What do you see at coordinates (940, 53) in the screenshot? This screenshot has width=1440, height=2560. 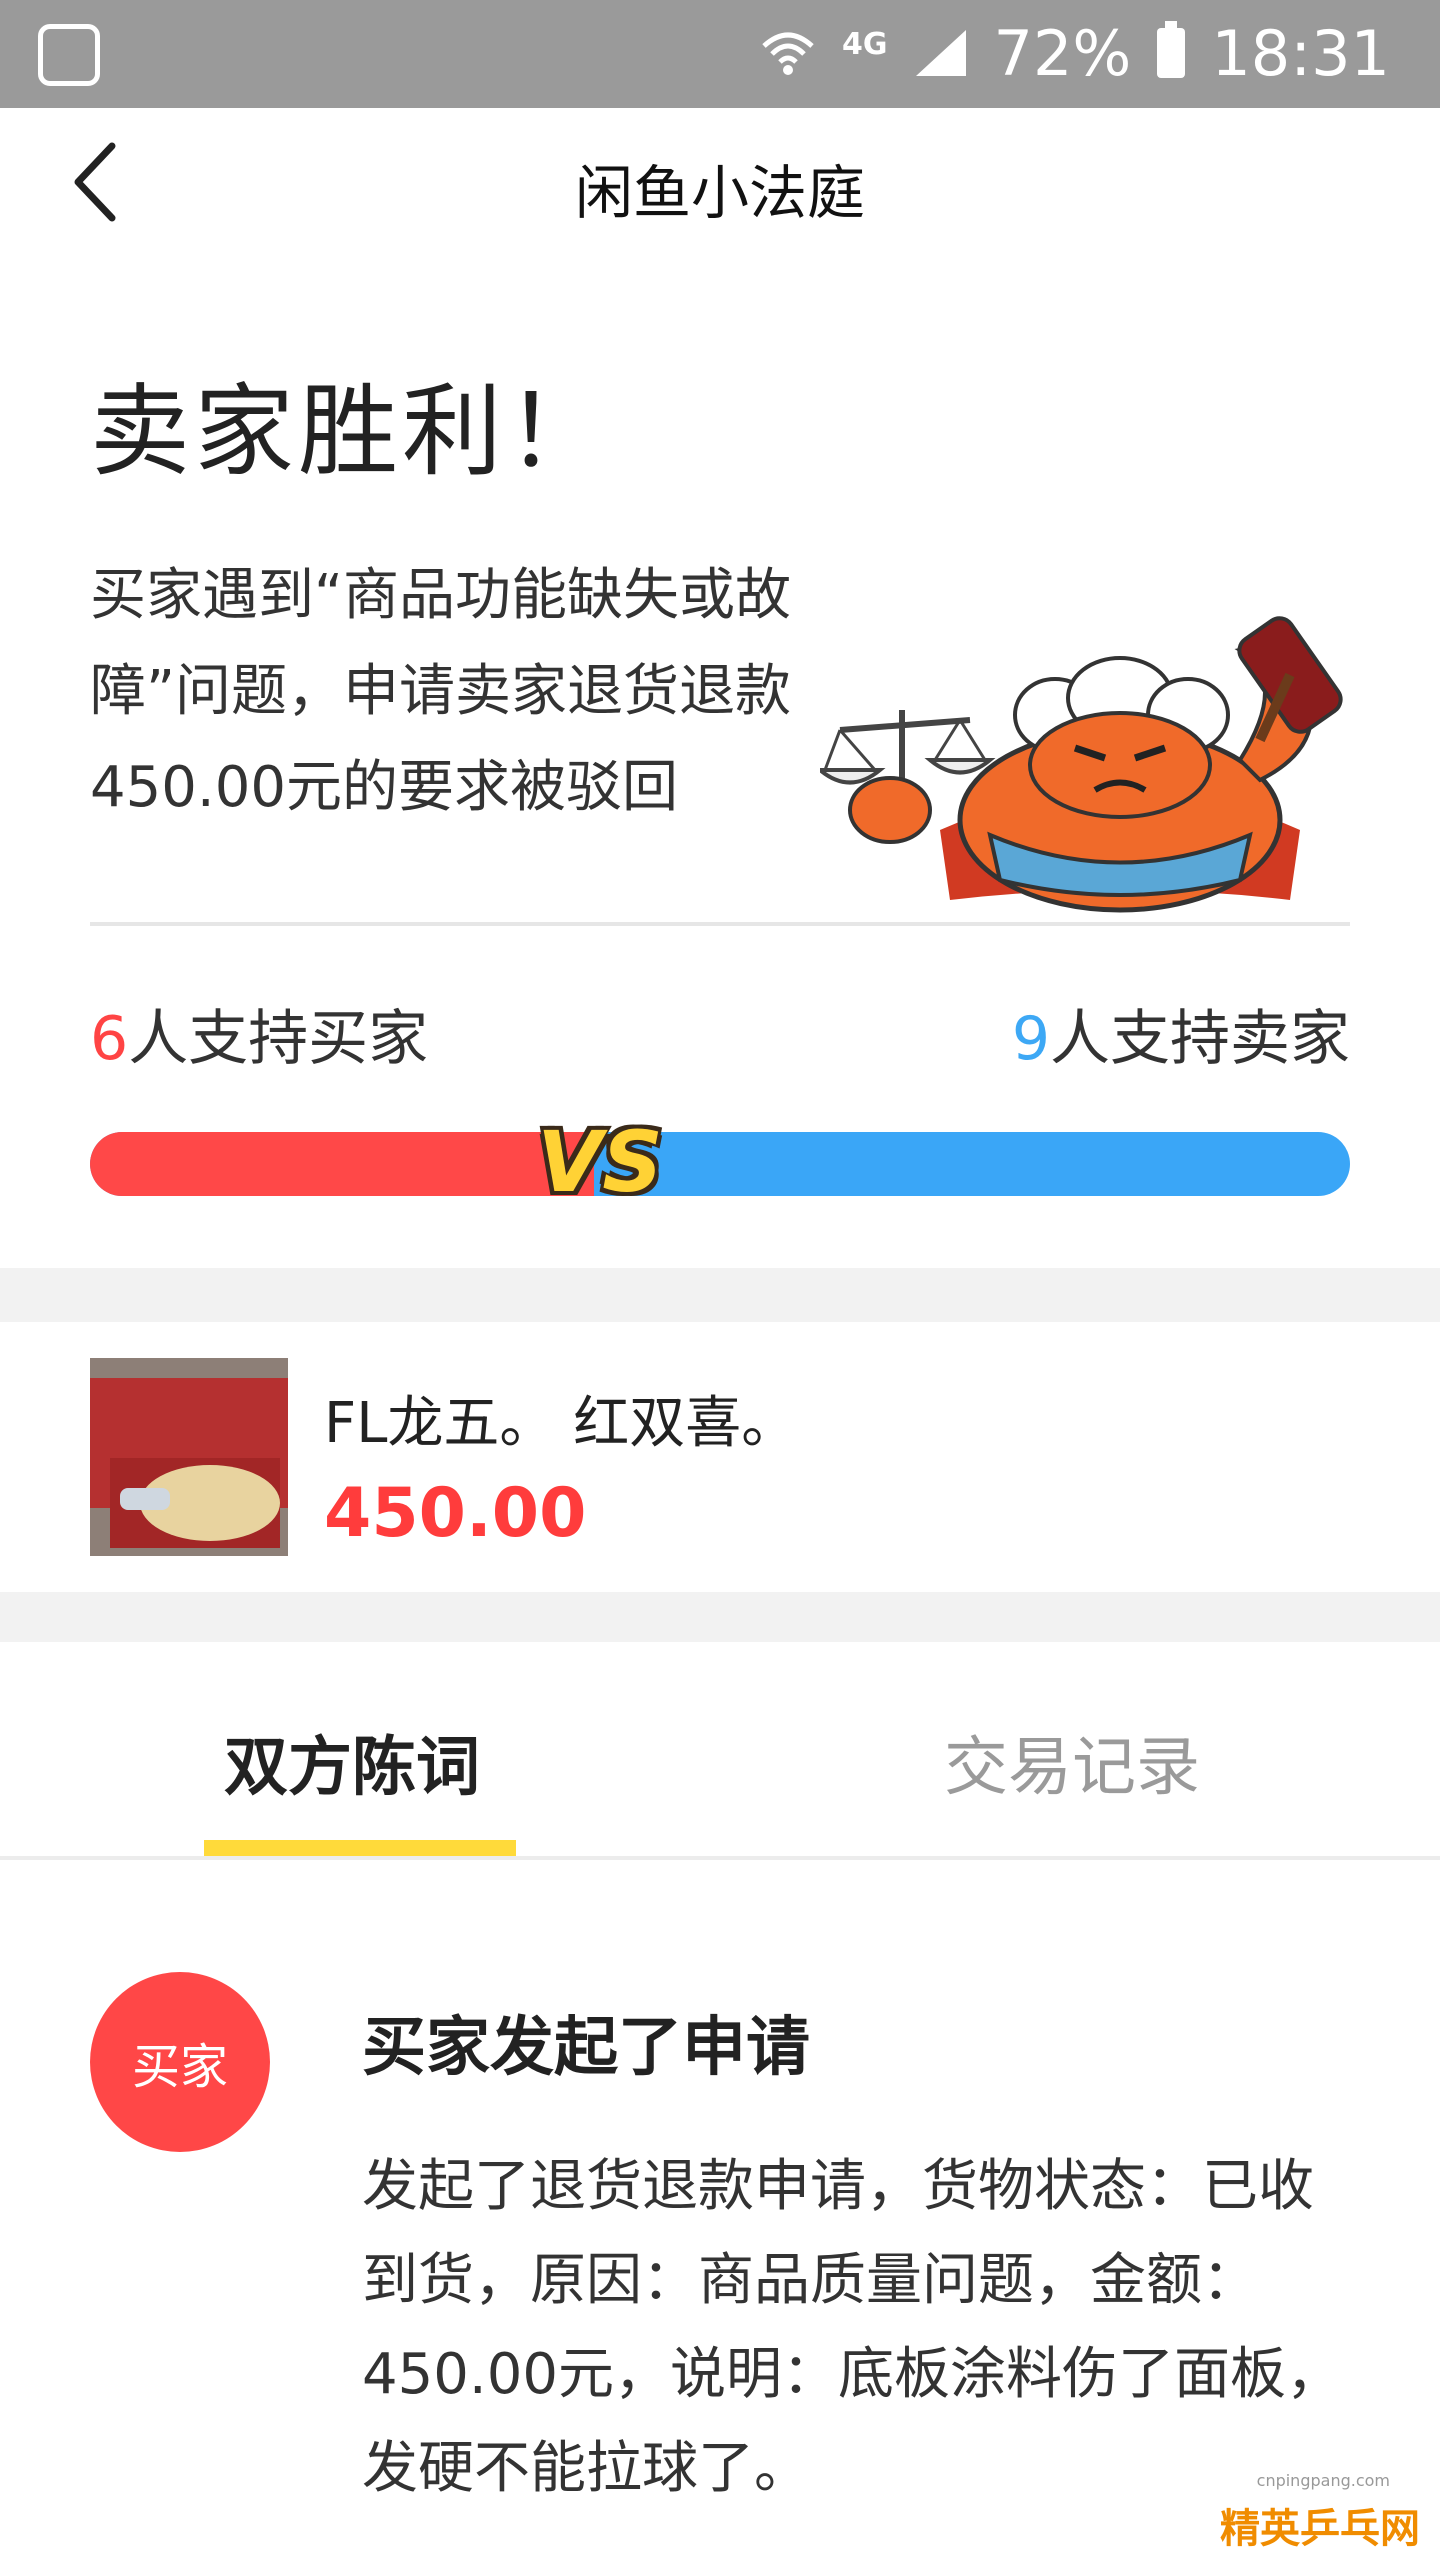 I see `signal-icon` at bounding box center [940, 53].